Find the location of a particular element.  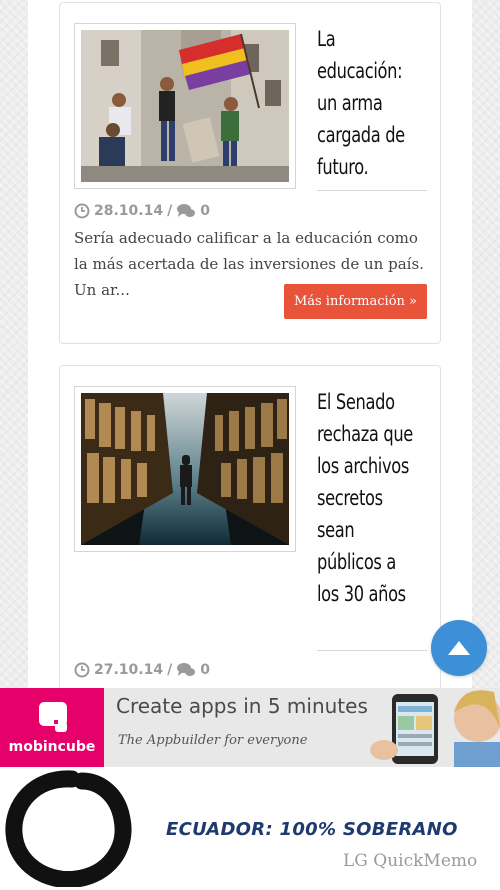

article-meta: 28.10.14 / 0 is located at coordinates (142, 211).